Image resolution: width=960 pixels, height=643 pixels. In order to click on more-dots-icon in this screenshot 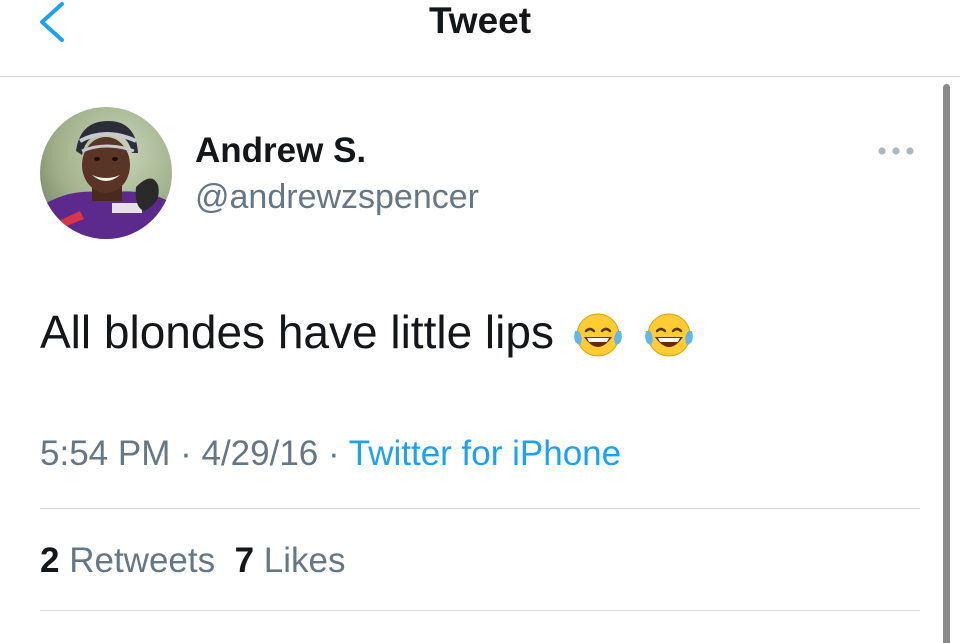, I will do `click(896, 151)`.